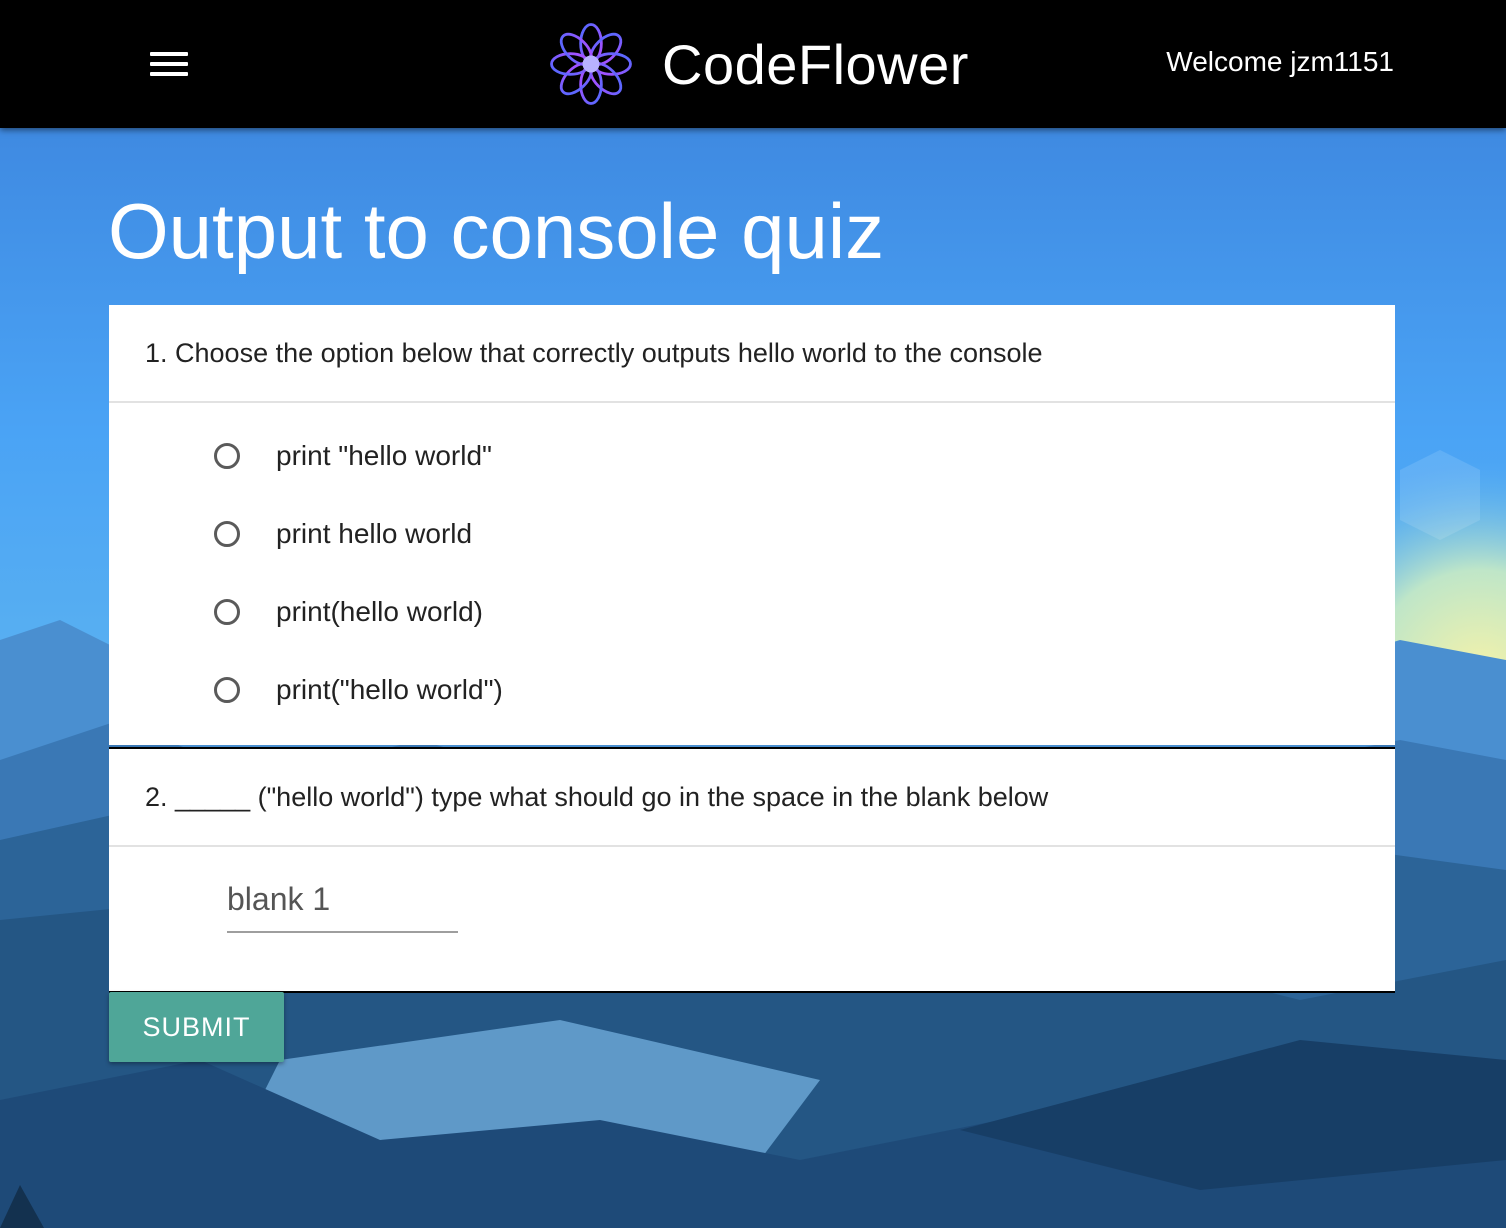 This screenshot has width=1506, height=1228. Describe the element at coordinates (169, 65) in the screenshot. I see `hamburger-menu-icon` at that location.